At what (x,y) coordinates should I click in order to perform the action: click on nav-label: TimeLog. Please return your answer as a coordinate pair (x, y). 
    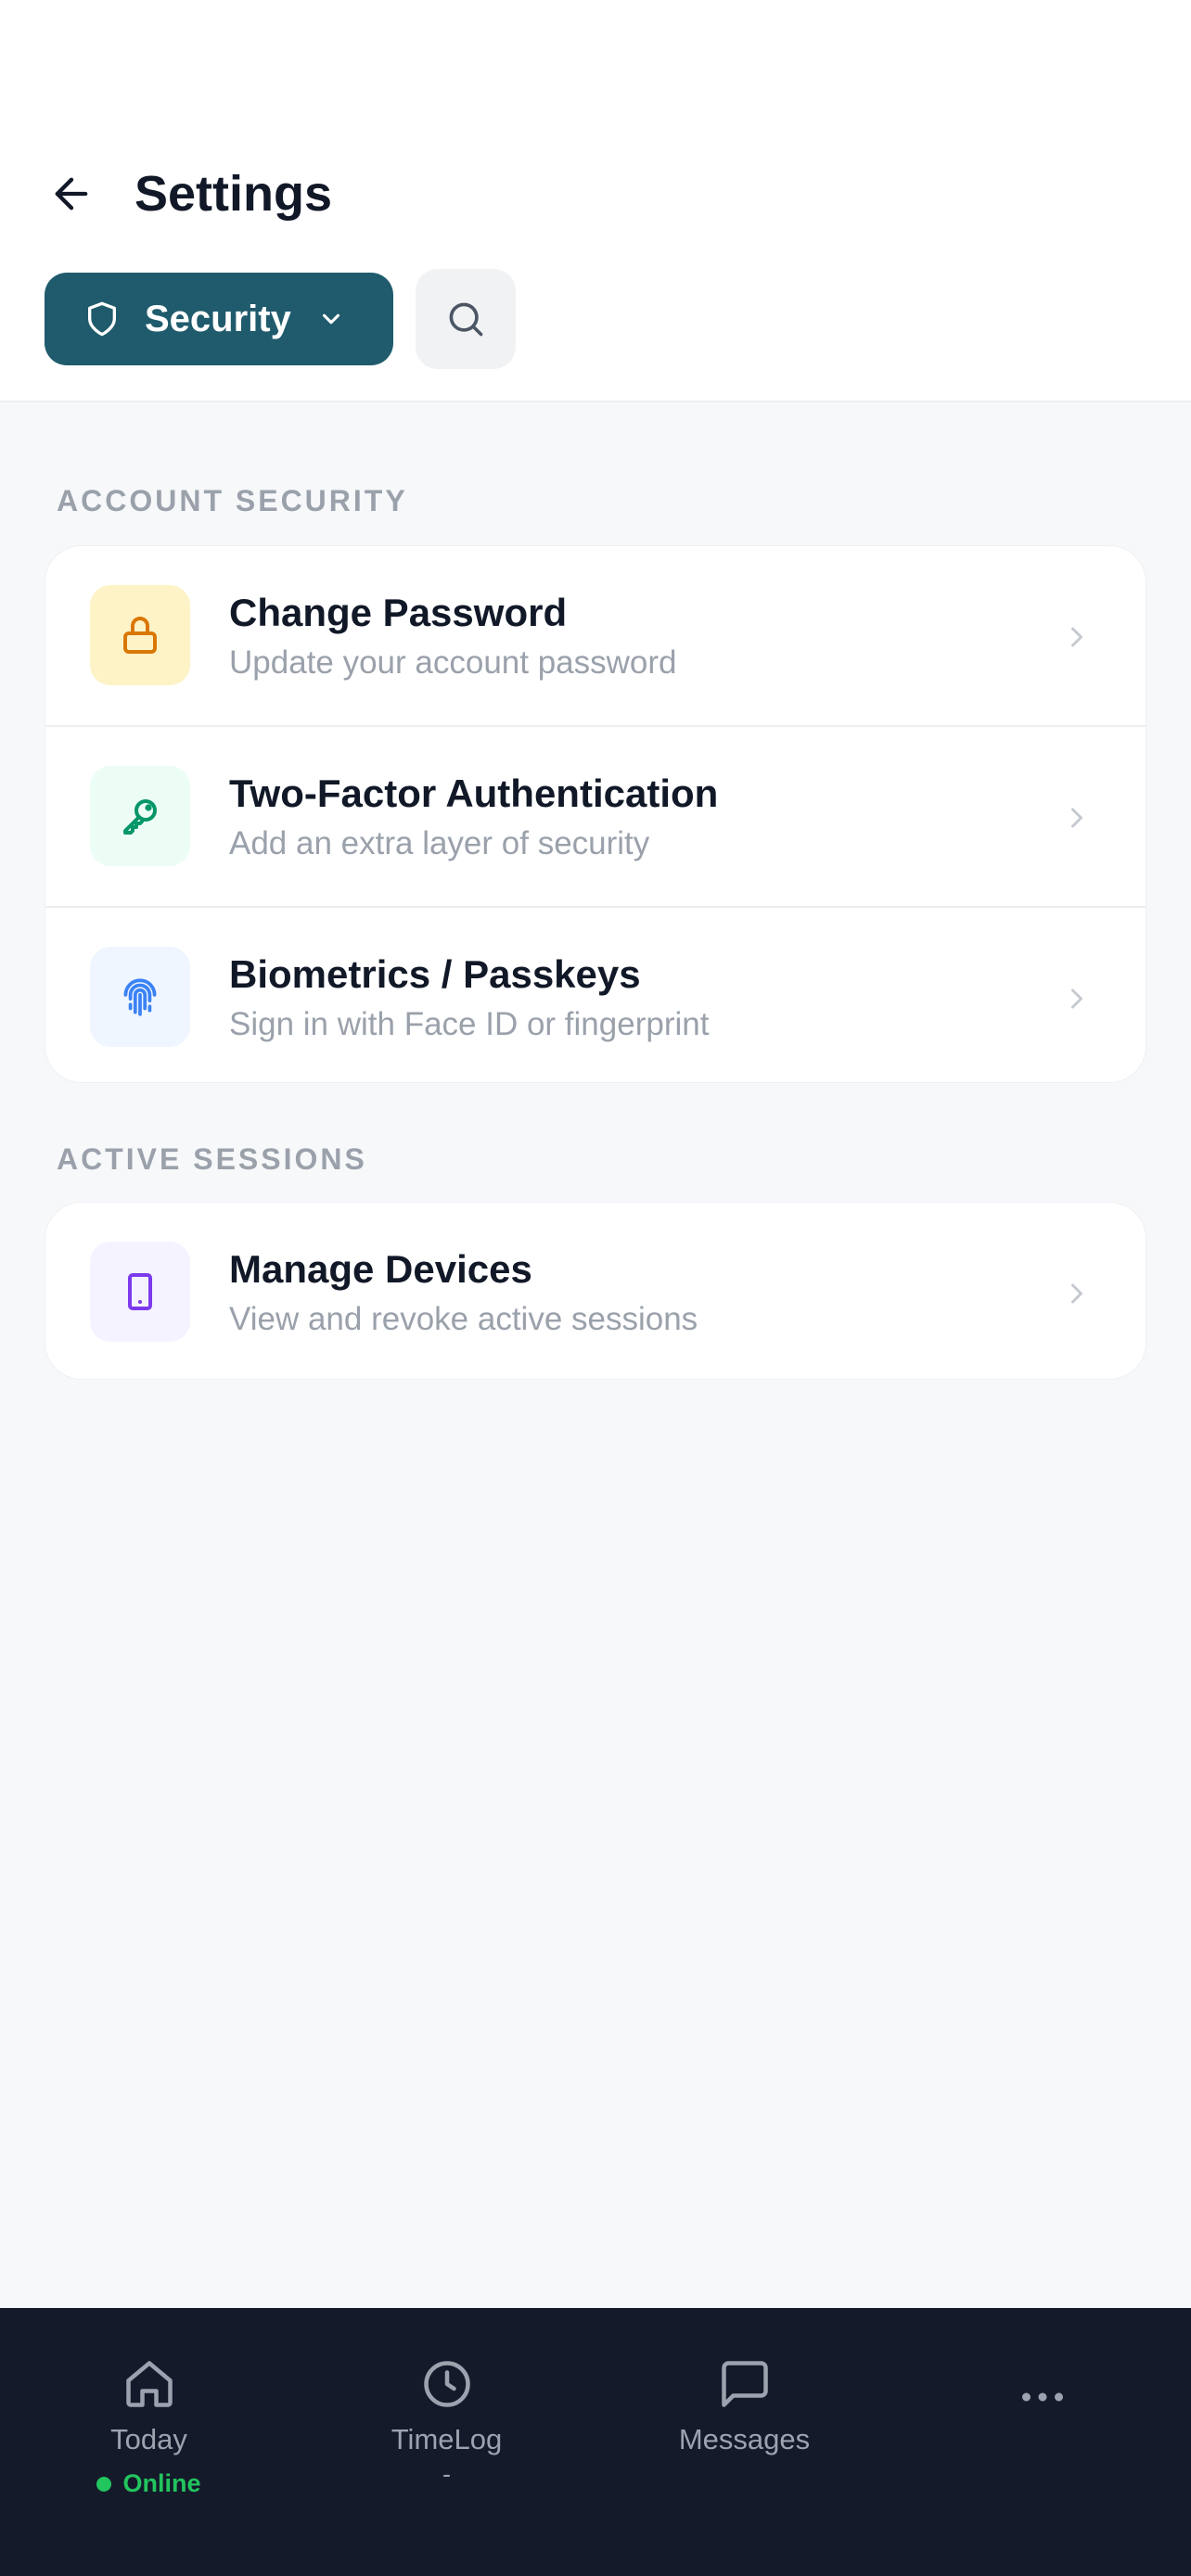
    Looking at the image, I should click on (447, 2439).